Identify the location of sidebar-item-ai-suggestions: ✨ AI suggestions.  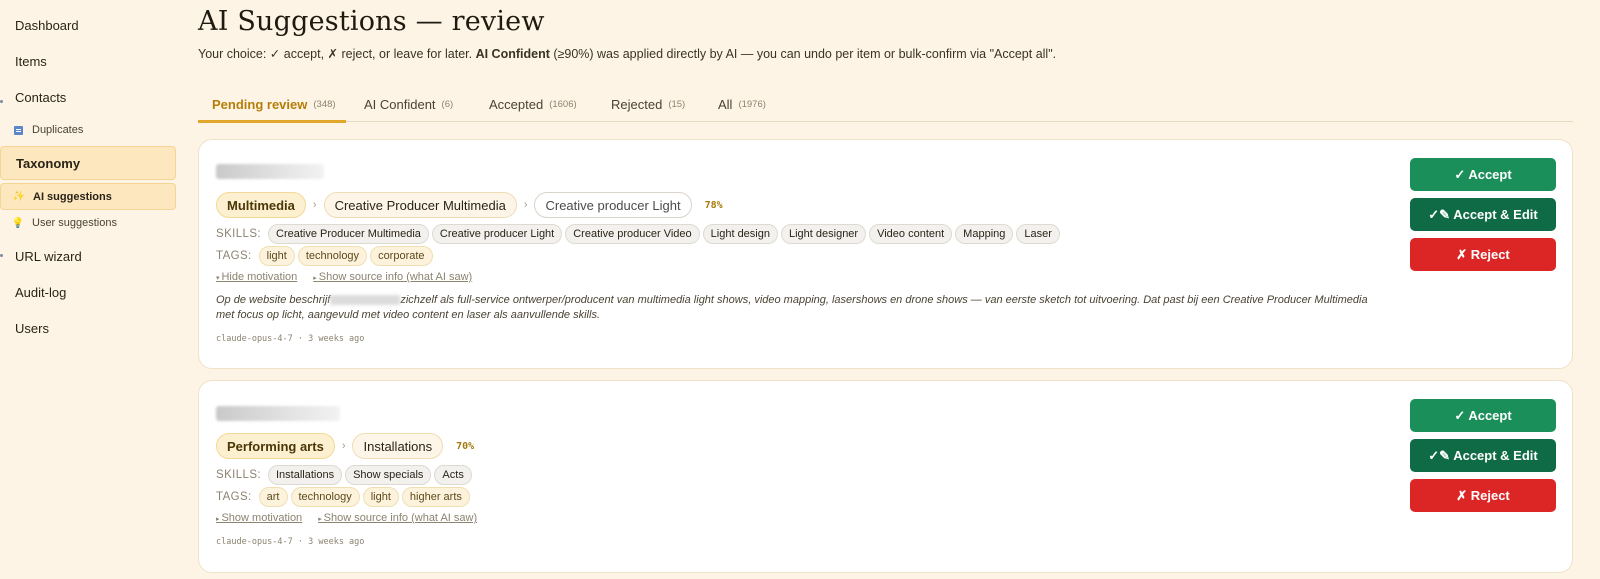
(88, 196).